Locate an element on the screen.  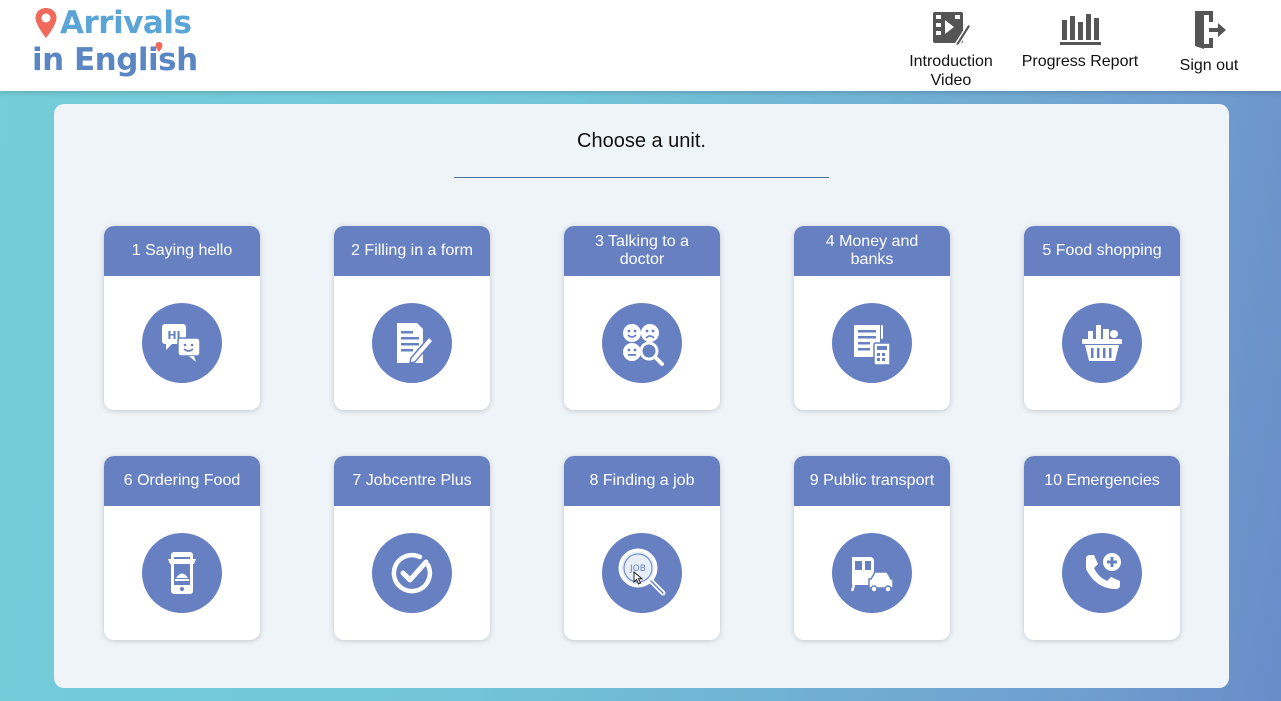
unit-card-title: 8 Finding a job is located at coordinates (642, 481).